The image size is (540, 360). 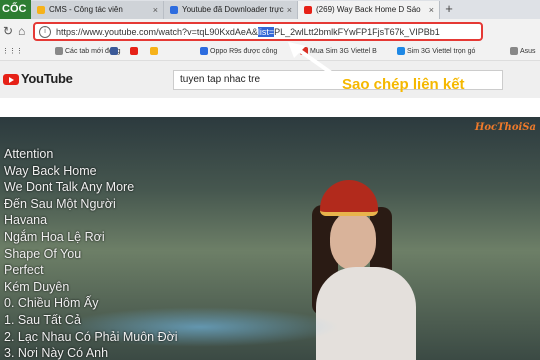 What do you see at coordinates (317, 63) in the screenshot?
I see `annotation-arrow` at bounding box center [317, 63].